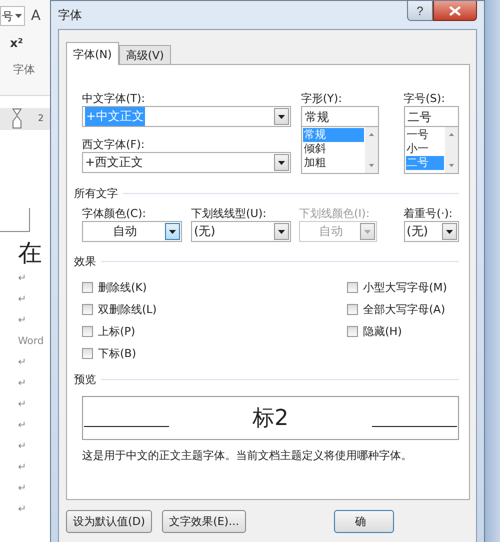 The height and width of the screenshot is (542, 500). I want to click on dialog-button: 确, so click(364, 521).